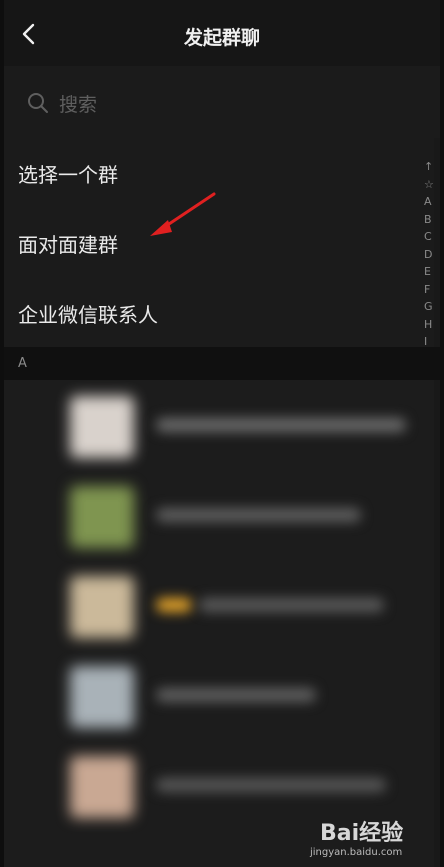 The image size is (444, 867). I want to click on select-group-label: 选择一个群, so click(68, 175).